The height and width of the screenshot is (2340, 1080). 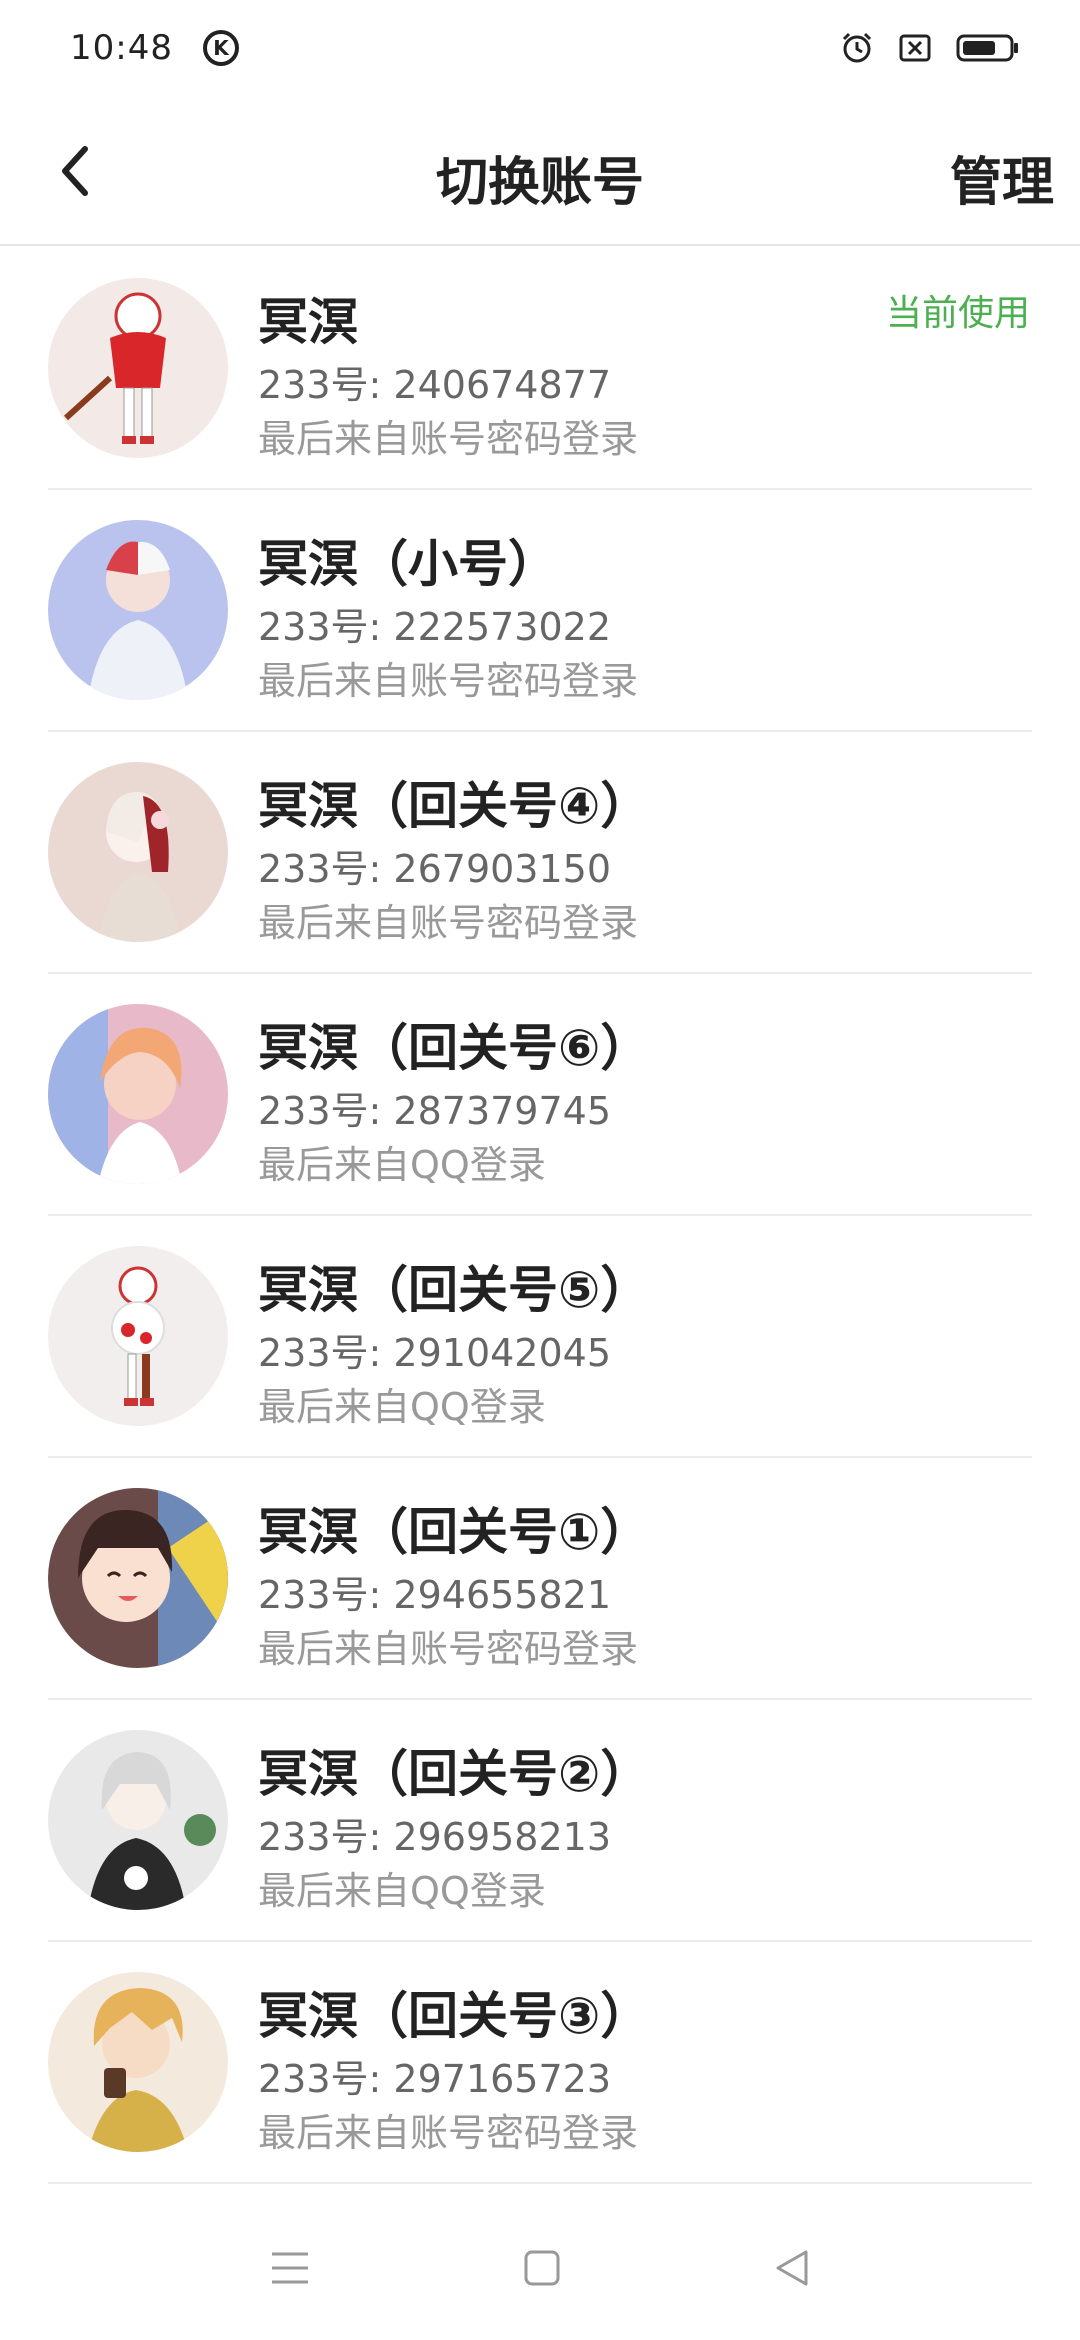 I want to click on home-square-icon, so click(x=542, y=2270).